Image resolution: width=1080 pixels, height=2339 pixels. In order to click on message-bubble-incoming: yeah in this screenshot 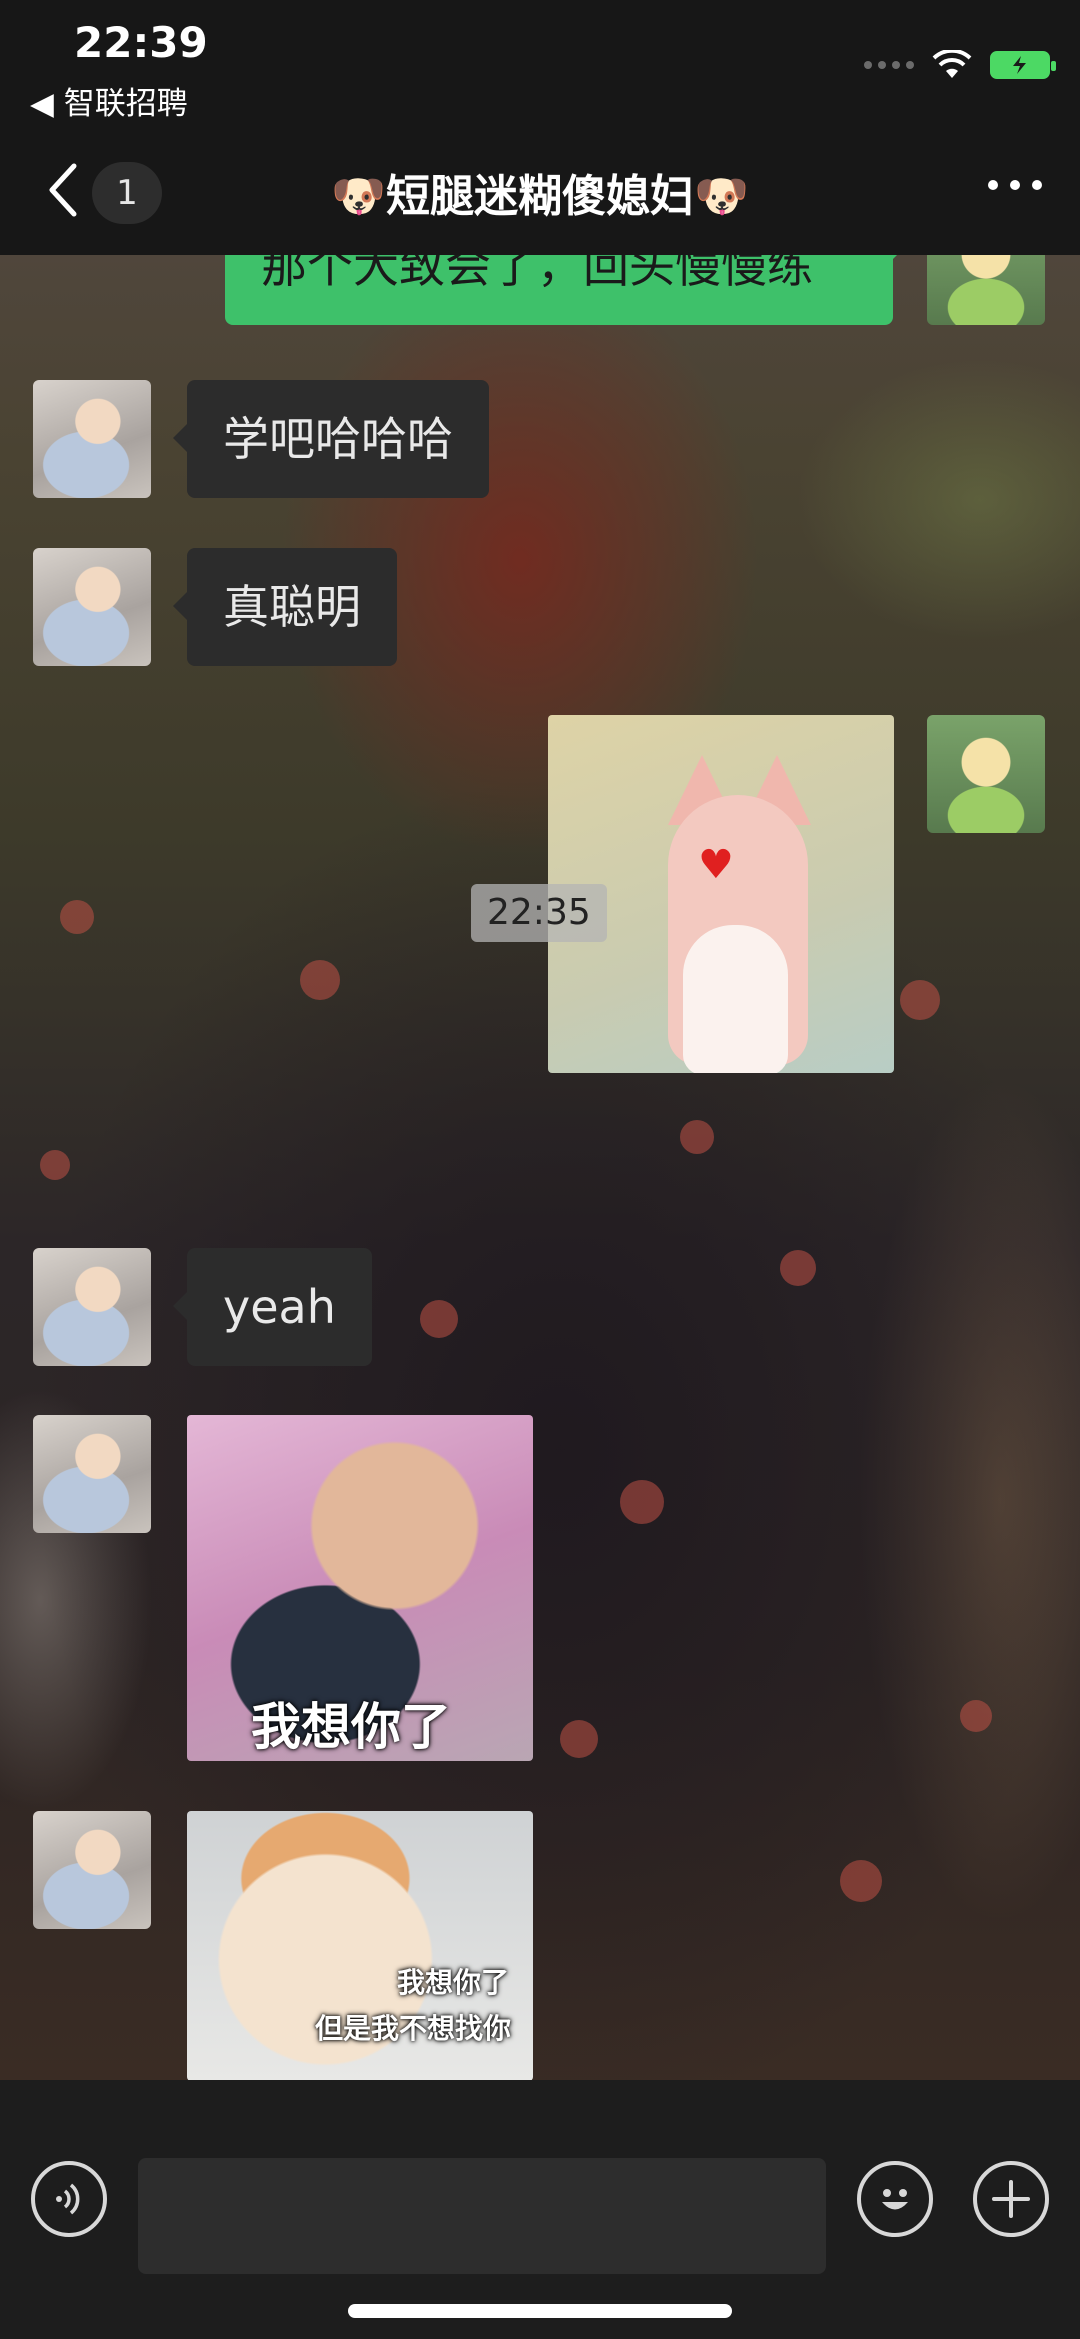, I will do `click(272, 1307)`.